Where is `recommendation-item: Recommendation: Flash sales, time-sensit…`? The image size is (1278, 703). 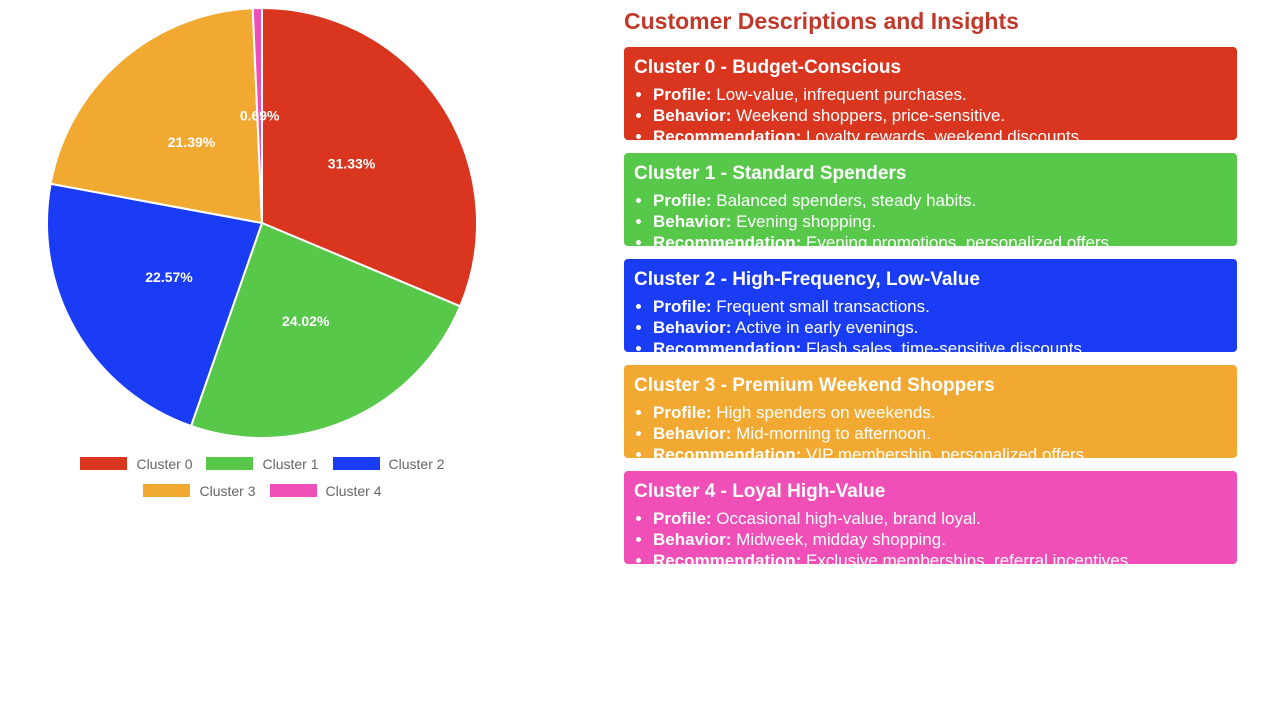 recommendation-item: Recommendation: Flash sales, time-sensit… is located at coordinates (940, 348).